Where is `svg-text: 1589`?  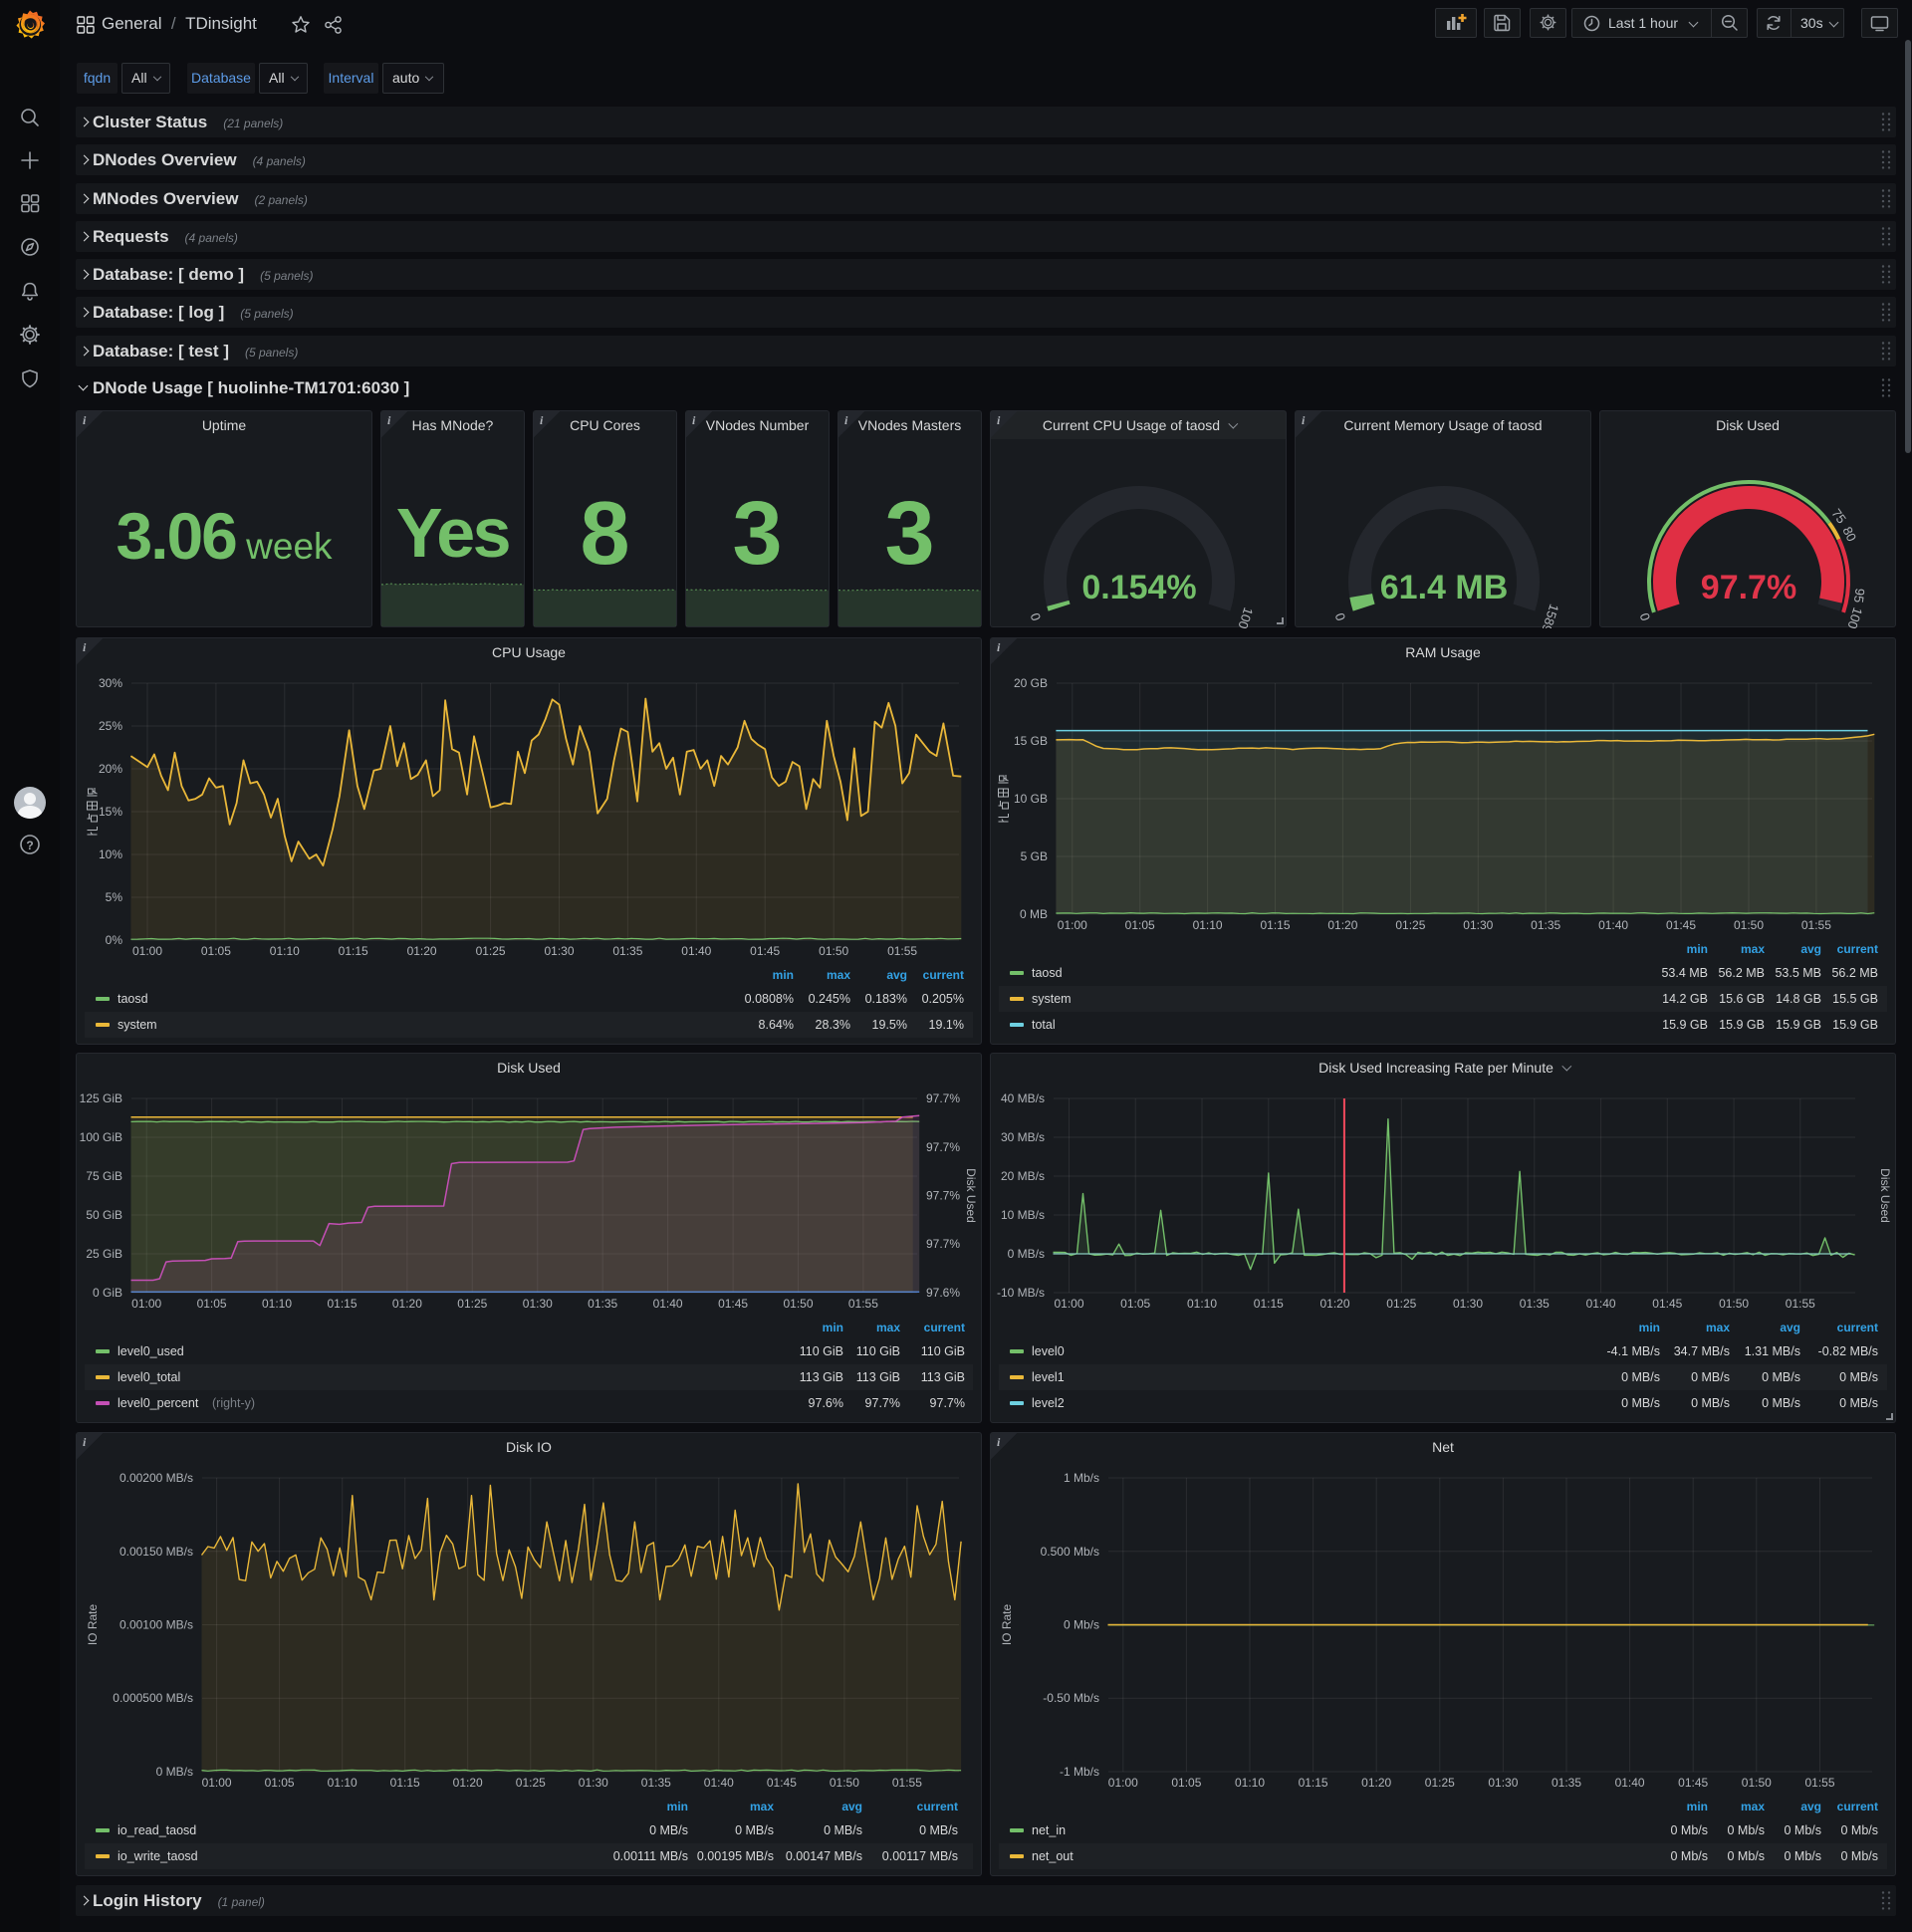
svg-text: 1589 is located at coordinates (1550, 616).